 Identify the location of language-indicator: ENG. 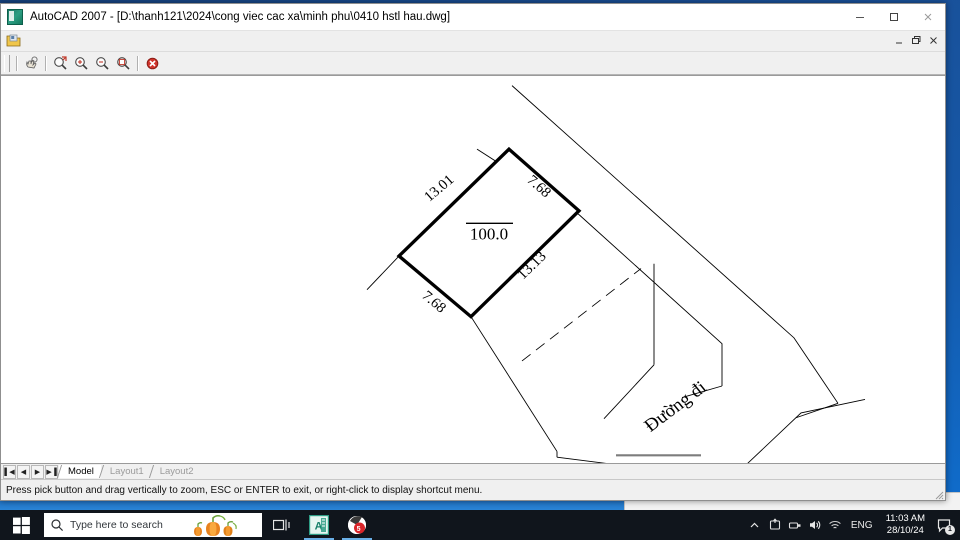
(862, 525).